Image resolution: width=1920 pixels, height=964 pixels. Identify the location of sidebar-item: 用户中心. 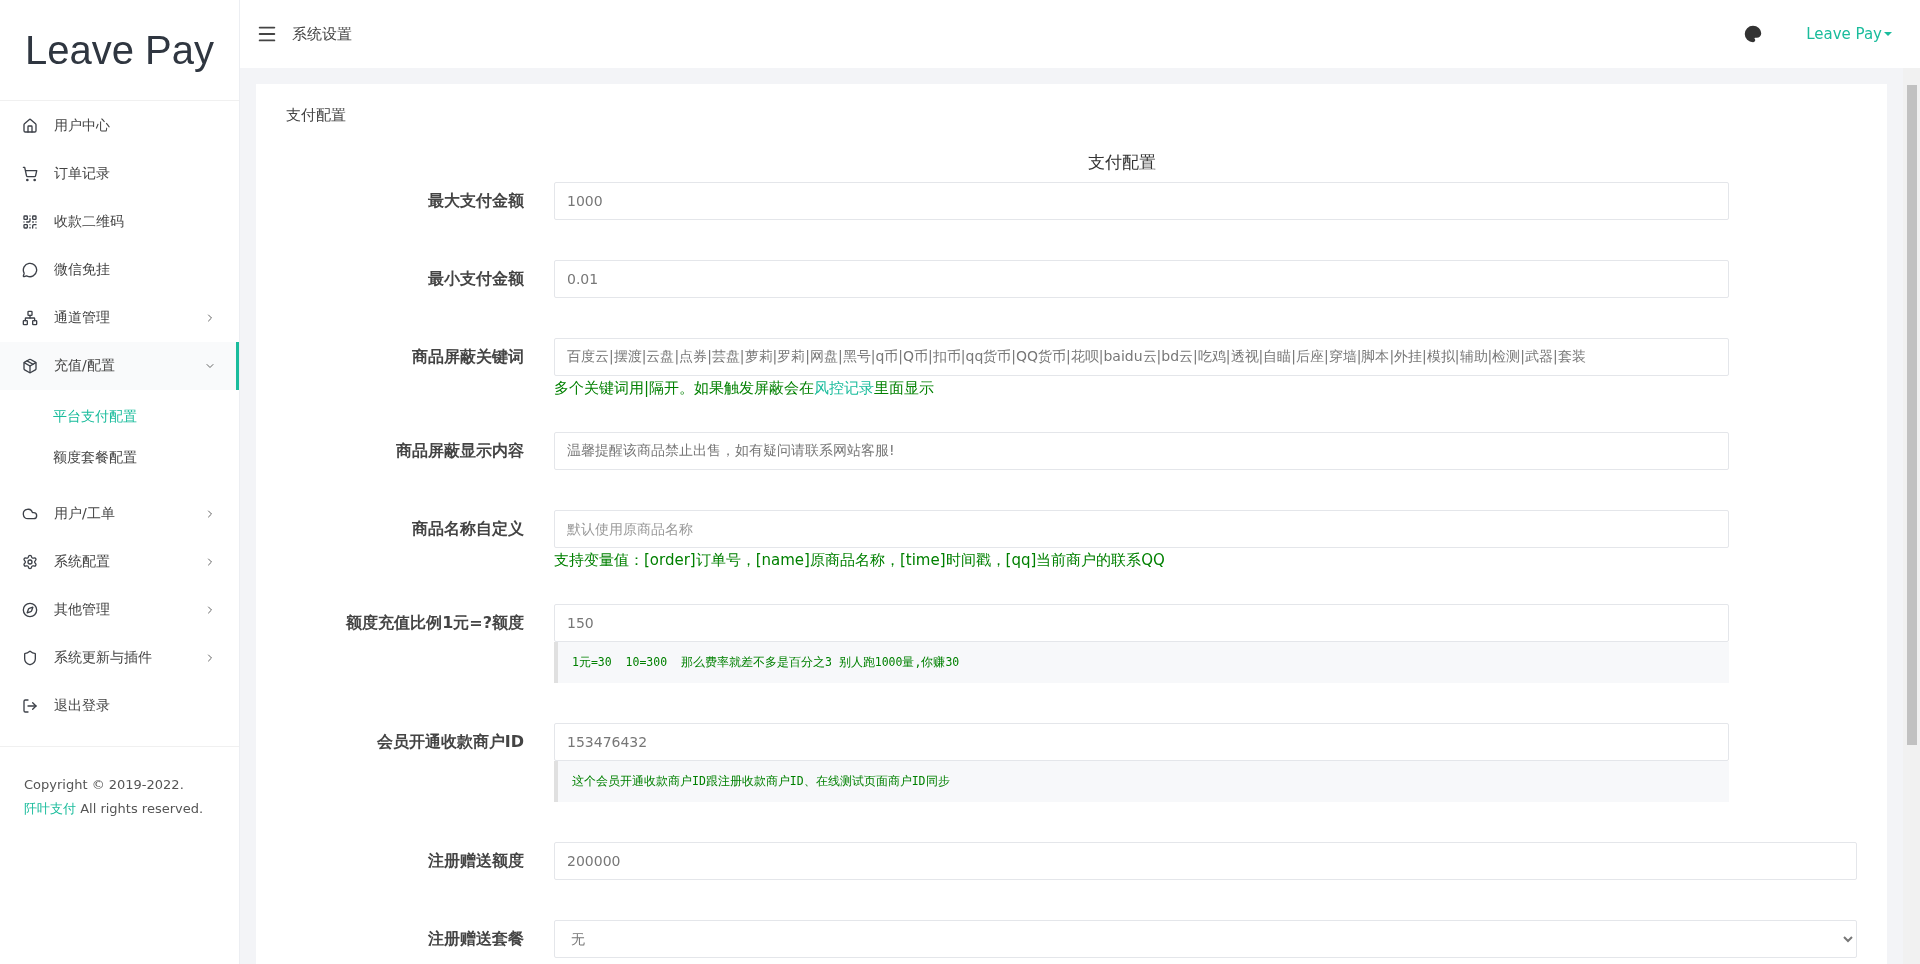
(119, 126).